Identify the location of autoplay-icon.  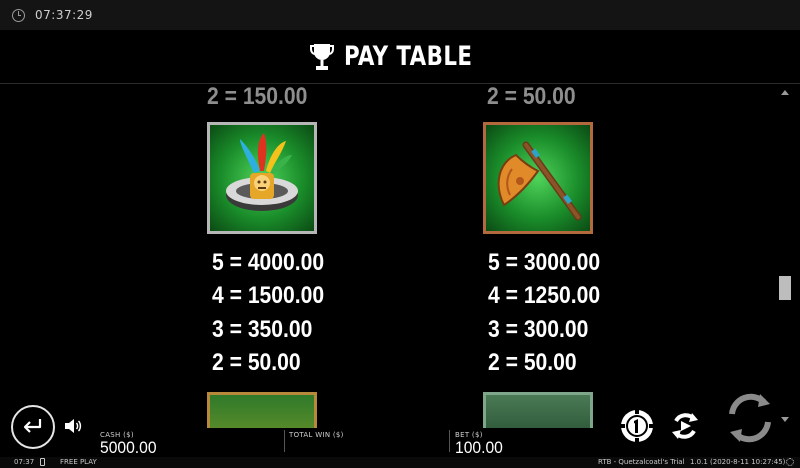
(685, 426).